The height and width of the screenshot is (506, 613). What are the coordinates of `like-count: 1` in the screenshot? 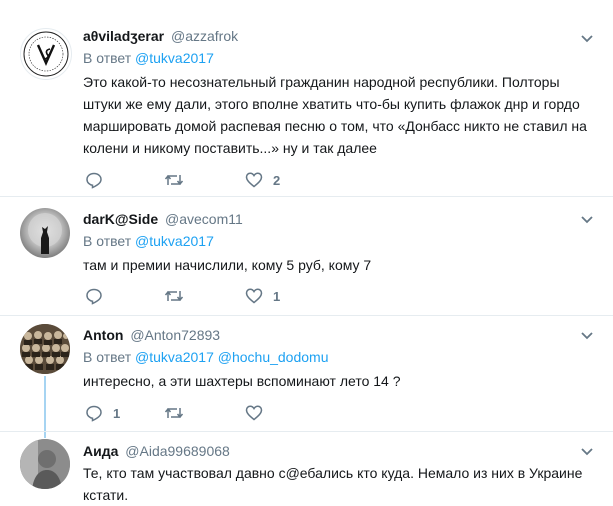 It's located at (277, 296).